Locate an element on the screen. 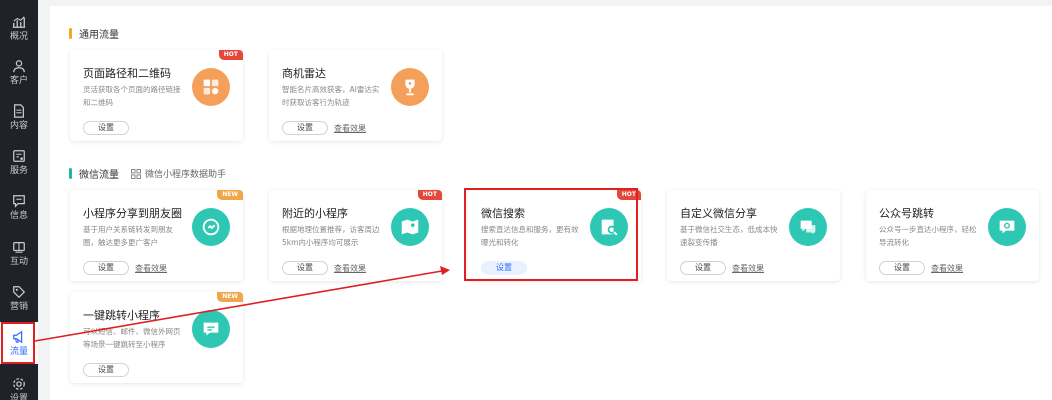 This screenshot has width=1052, height=400. link-bubble-icon is located at coordinates (211, 329).